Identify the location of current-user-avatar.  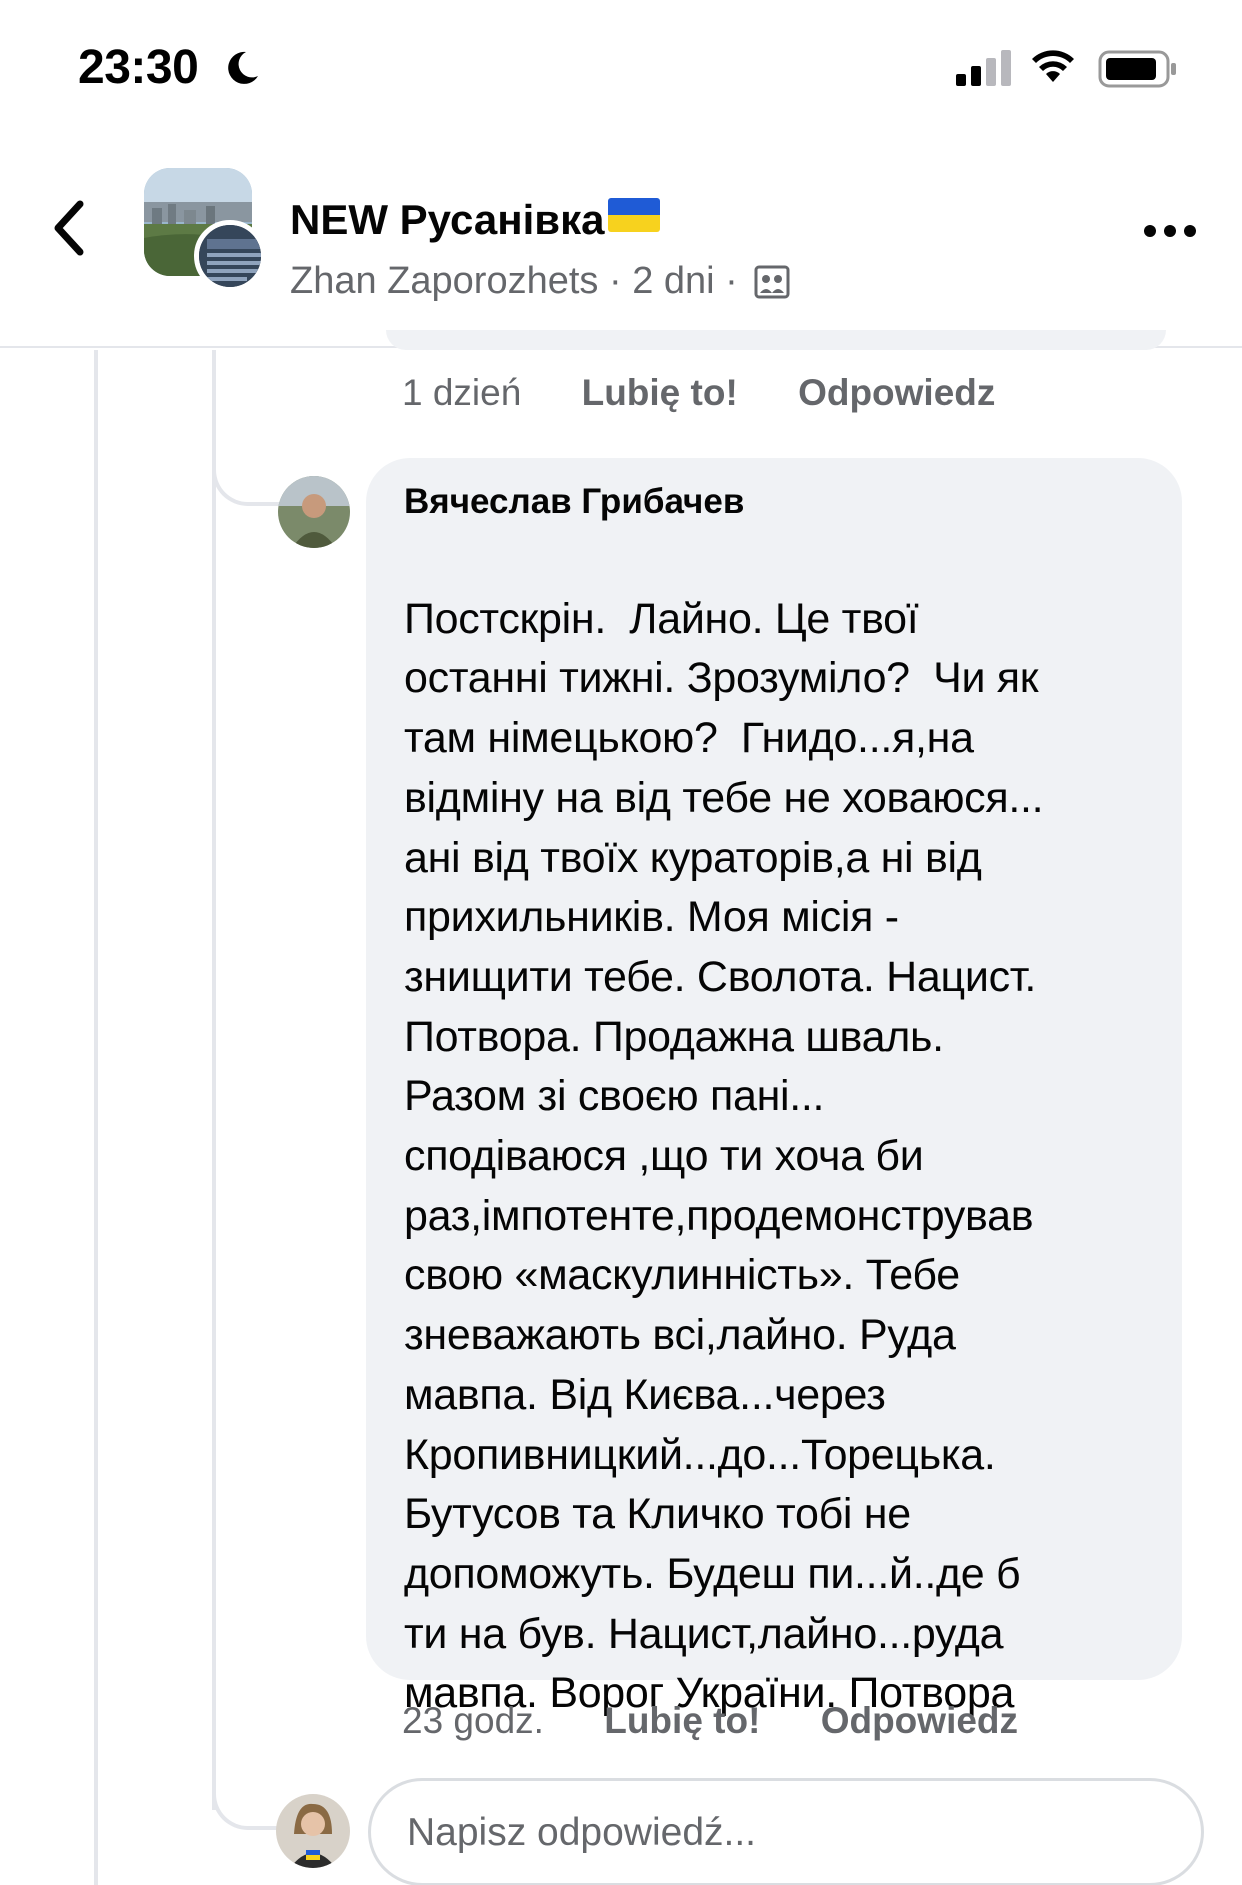
(313, 1831).